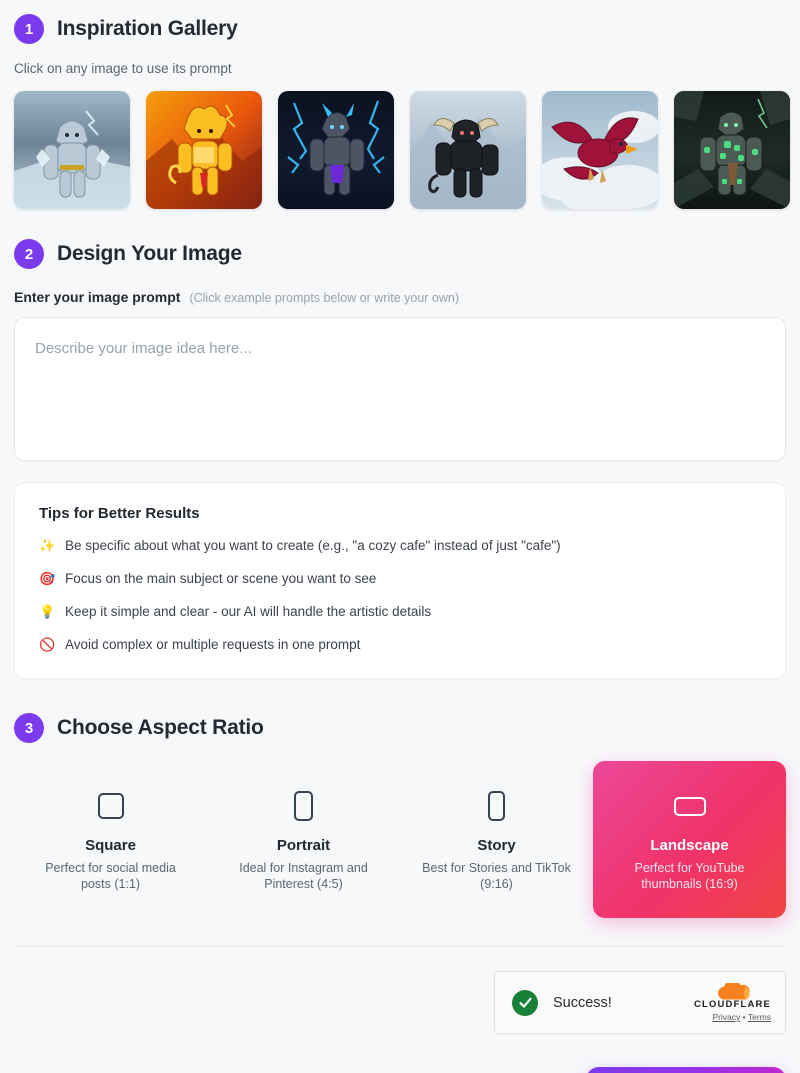  I want to click on story-ratio-icon, so click(496, 806).